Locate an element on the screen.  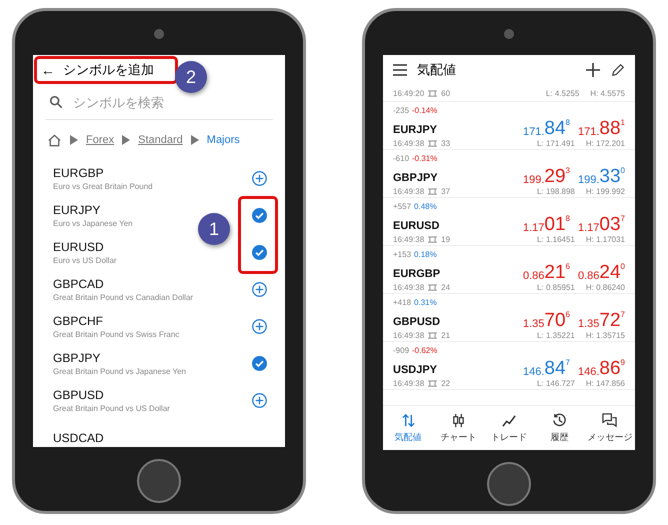
change-points: -610 is located at coordinates (401, 158).